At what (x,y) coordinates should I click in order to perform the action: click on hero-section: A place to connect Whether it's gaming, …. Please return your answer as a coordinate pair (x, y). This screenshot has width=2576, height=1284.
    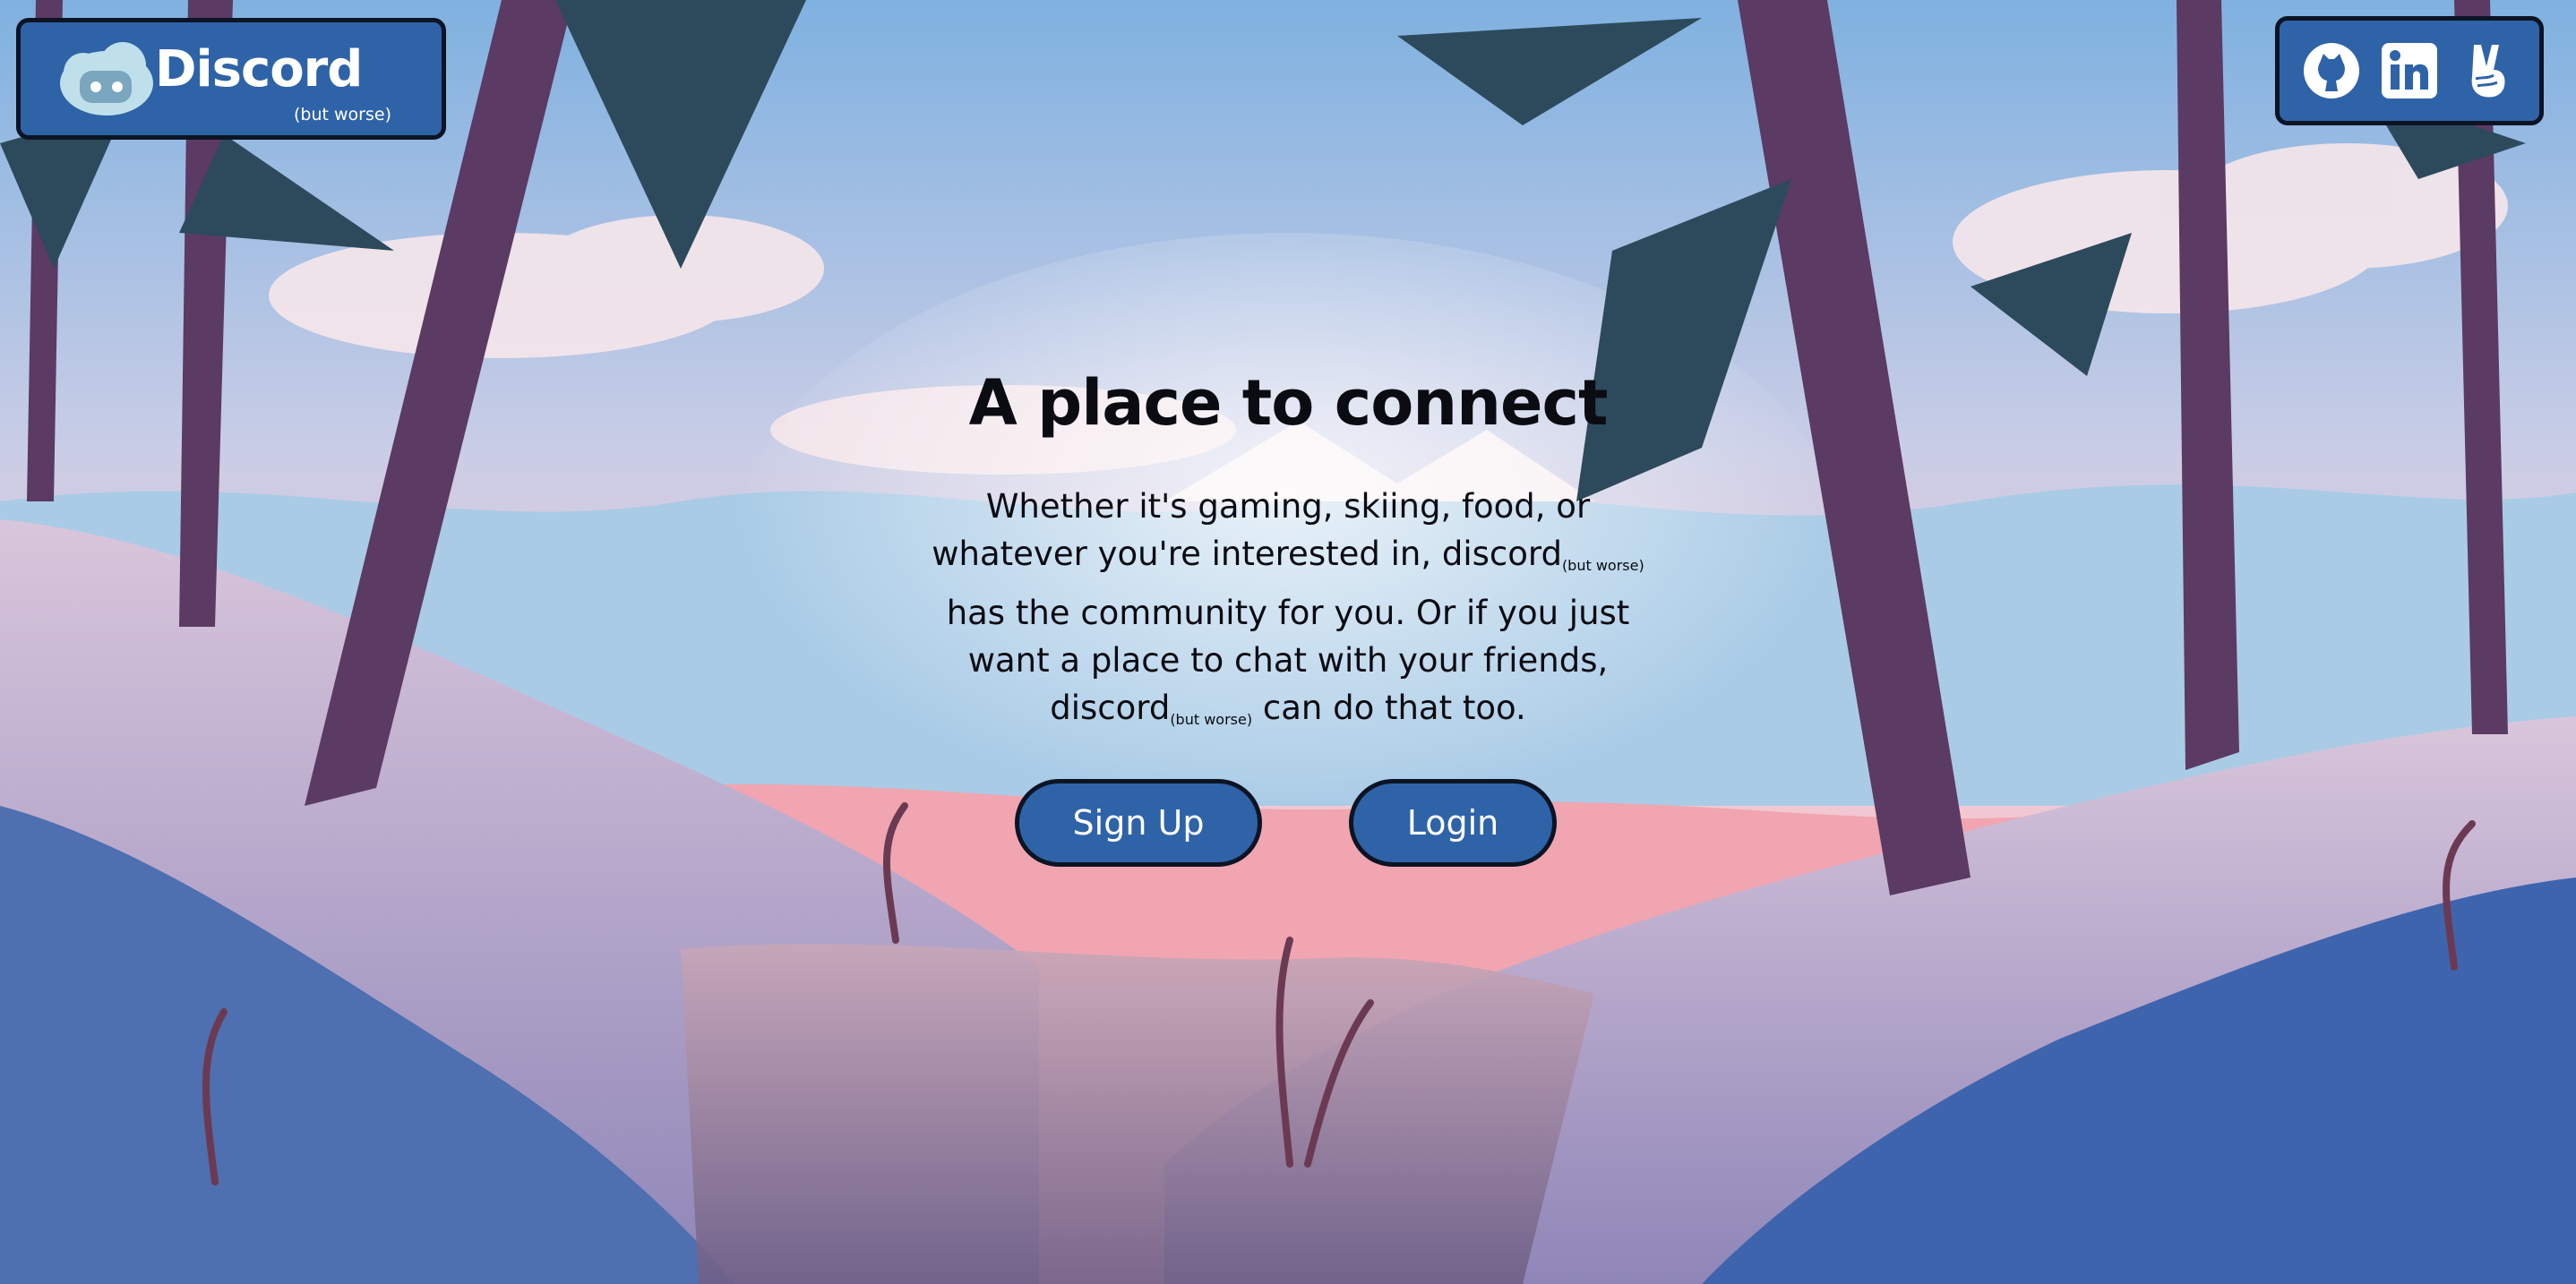
    Looking at the image, I should click on (1288, 549).